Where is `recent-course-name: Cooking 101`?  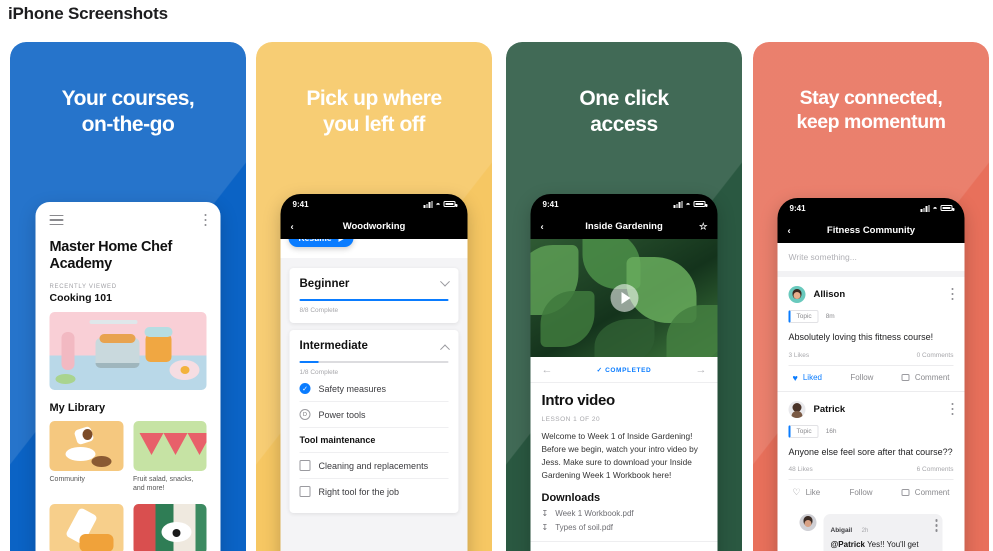 recent-course-name: Cooking 101 is located at coordinates (128, 297).